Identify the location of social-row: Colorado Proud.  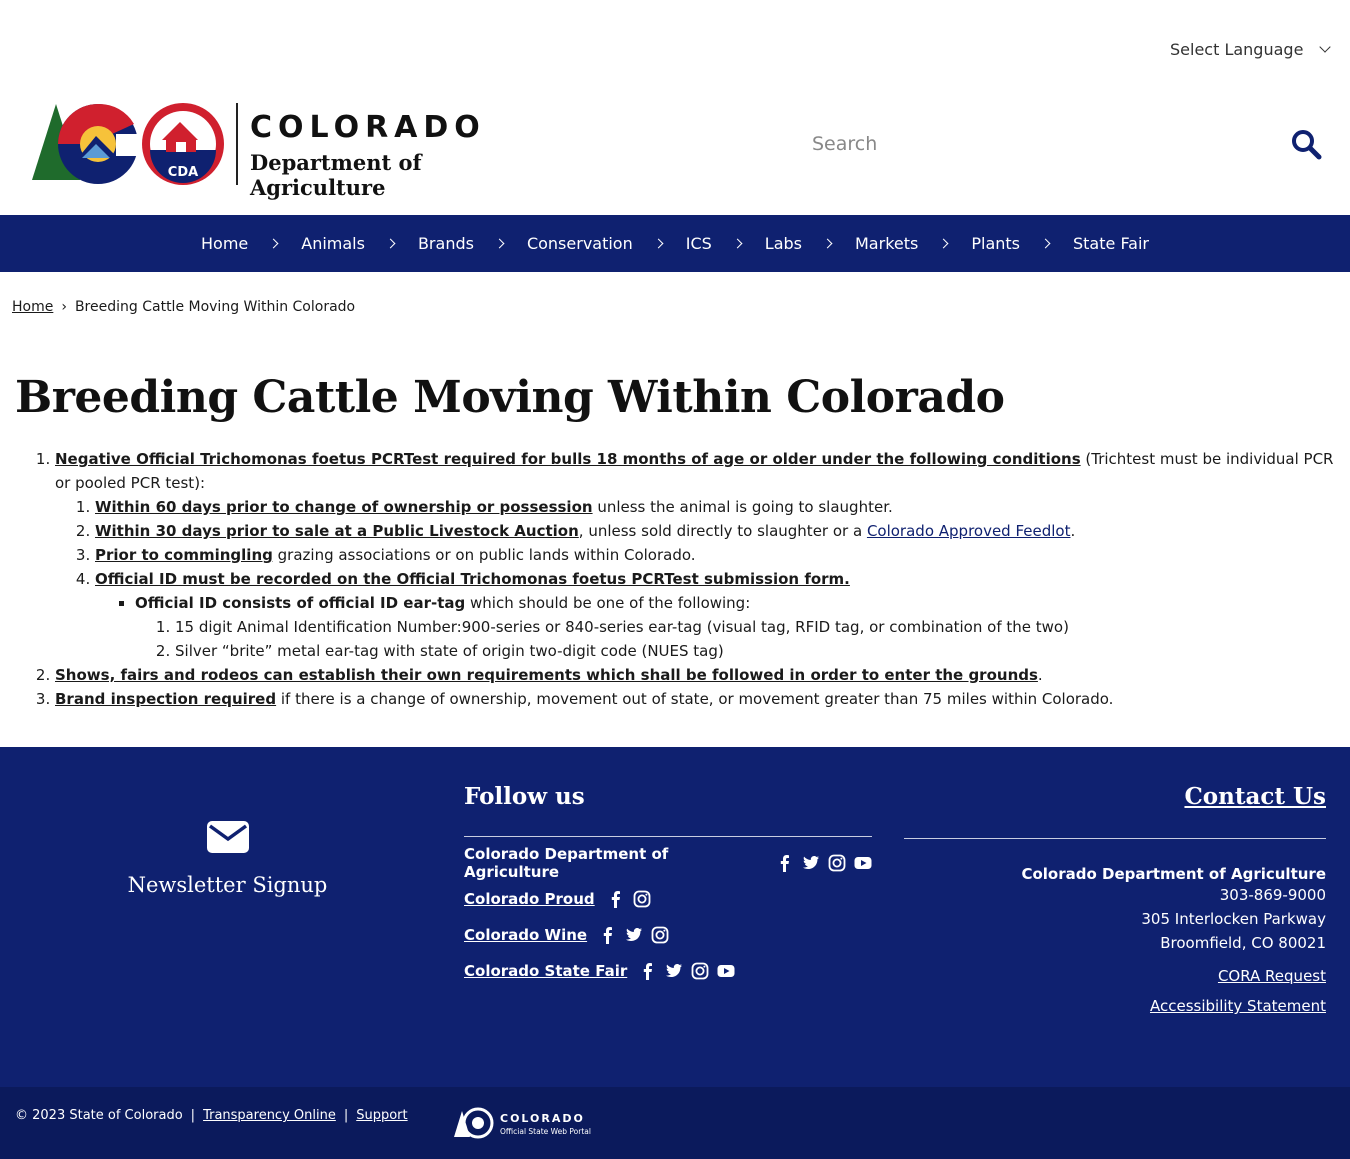
(668, 899).